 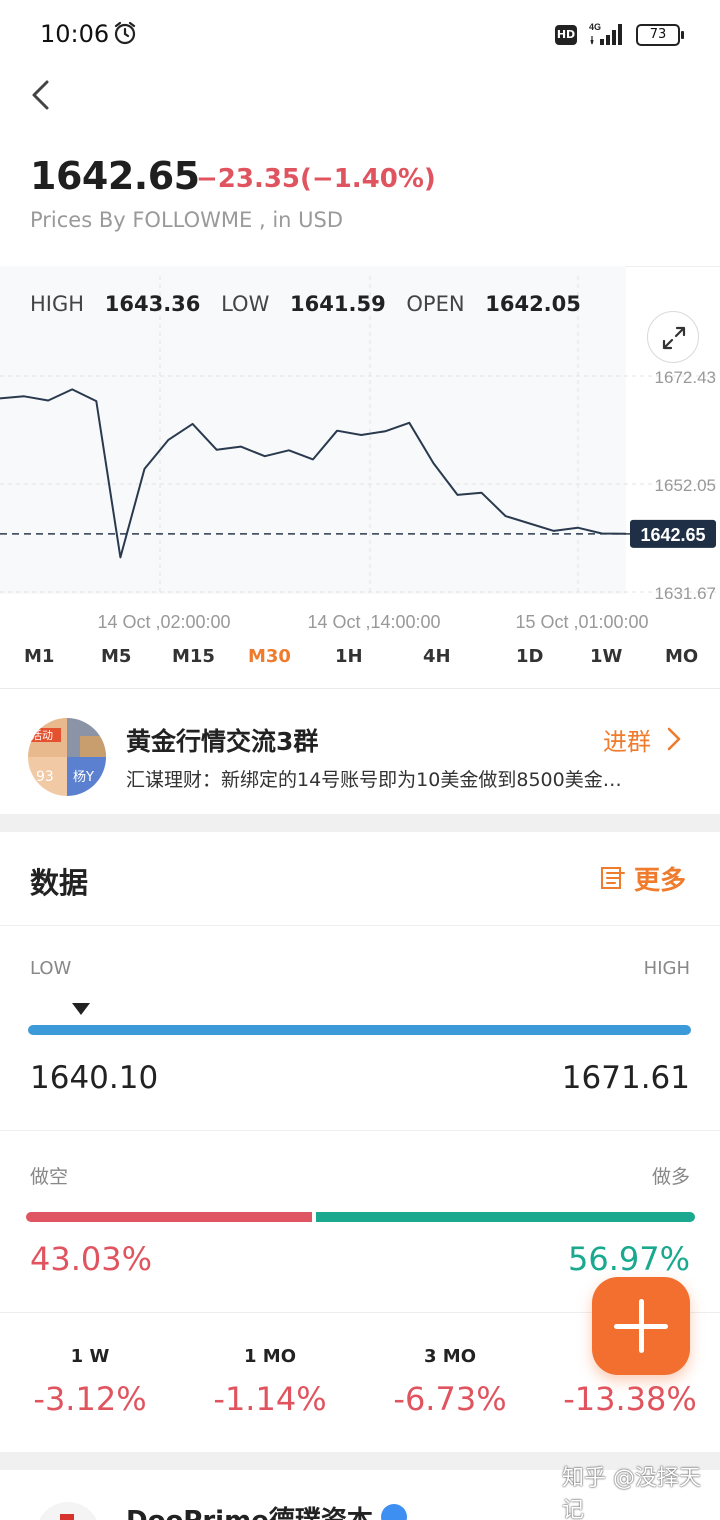 I want to click on price-source: Prices By FOLLOWME , in USD, so click(x=187, y=220).